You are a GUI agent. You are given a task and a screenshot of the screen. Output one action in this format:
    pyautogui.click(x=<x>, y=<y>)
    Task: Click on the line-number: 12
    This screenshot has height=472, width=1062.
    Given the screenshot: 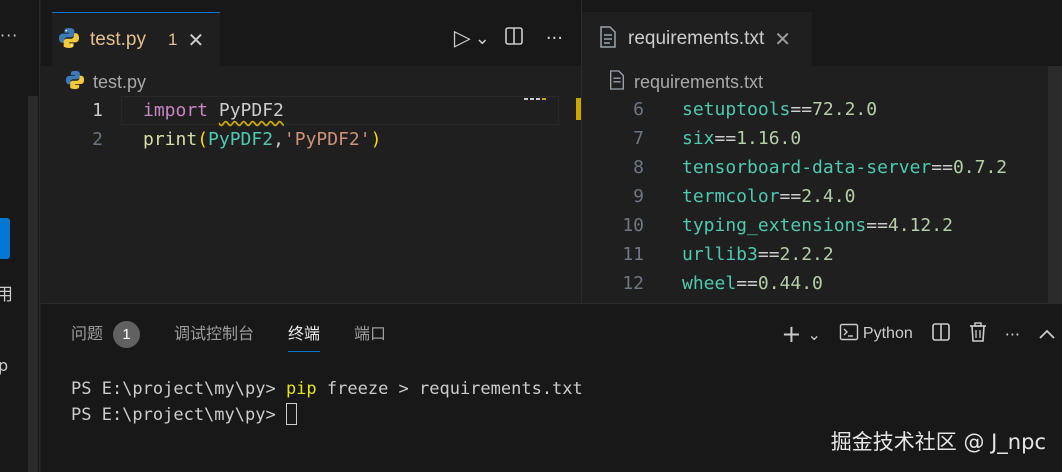 What is the action you would take?
    pyautogui.click(x=633, y=283)
    